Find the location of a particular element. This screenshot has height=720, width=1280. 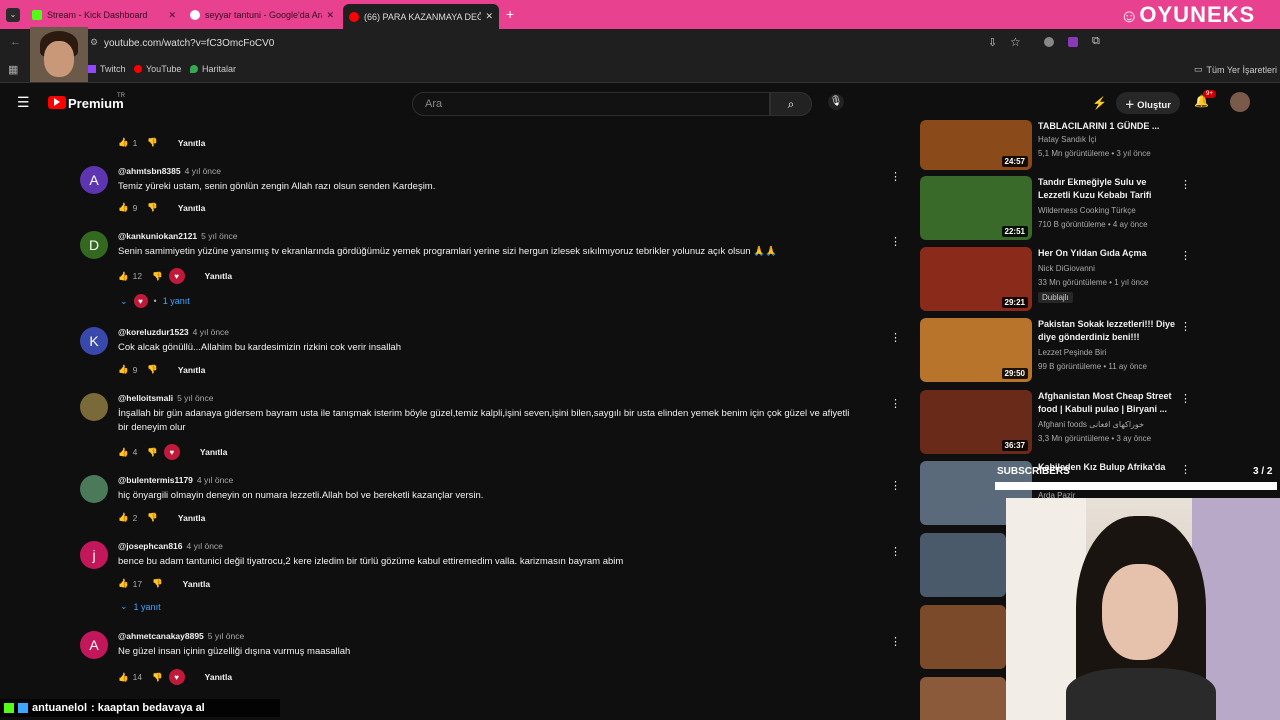

bookmark-maps: Haritalar is located at coordinates (213, 69).